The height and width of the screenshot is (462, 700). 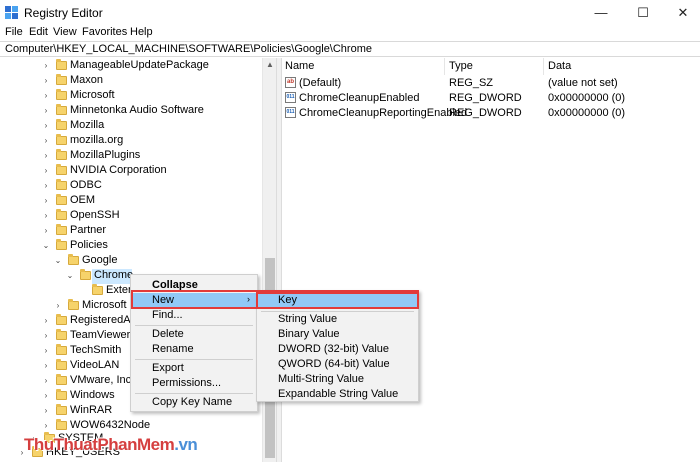 I want to click on menu-bar: File Edit View Favorites Help, so click(x=350, y=33).